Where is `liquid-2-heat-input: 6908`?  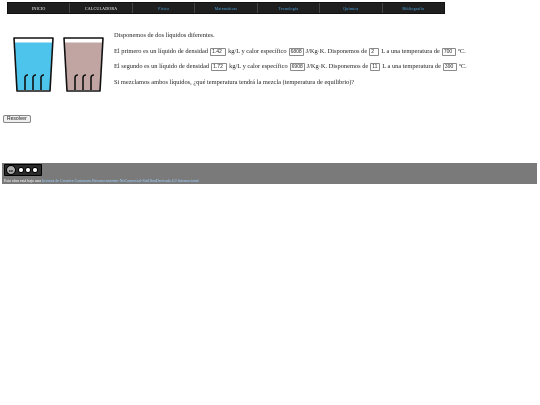 liquid-2-heat-input: 6908 is located at coordinates (297, 67).